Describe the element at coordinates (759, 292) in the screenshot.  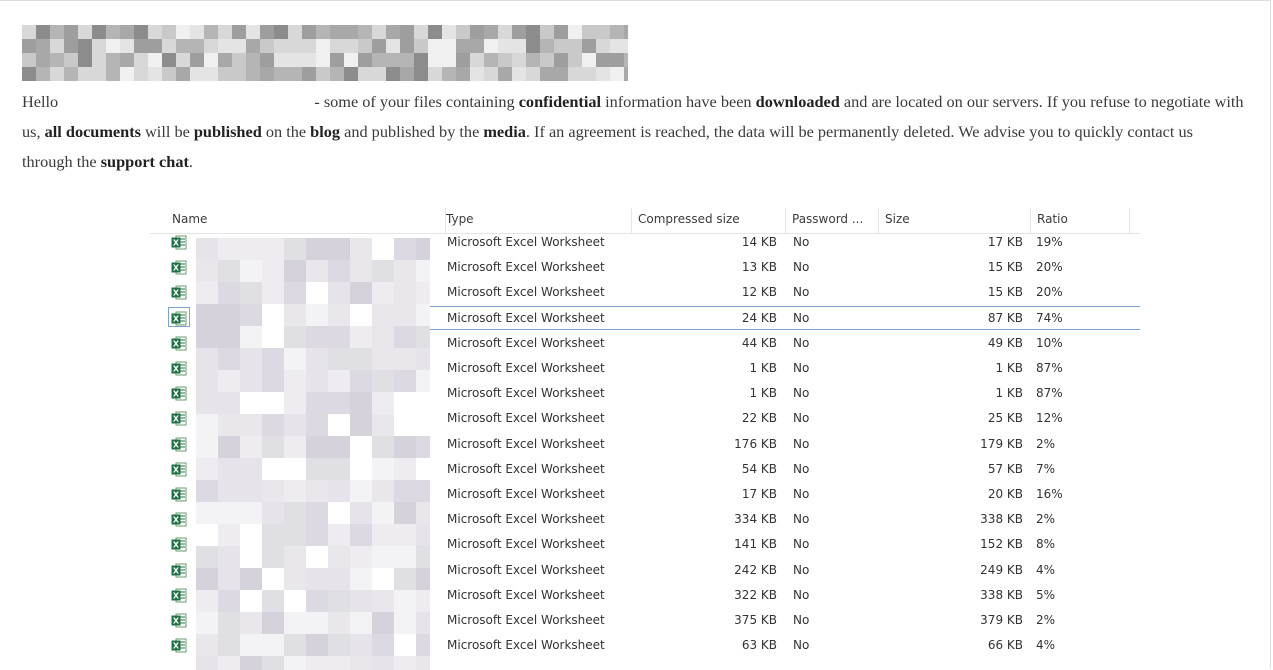
I see `cell-compressed-size: 12 KB` at that location.